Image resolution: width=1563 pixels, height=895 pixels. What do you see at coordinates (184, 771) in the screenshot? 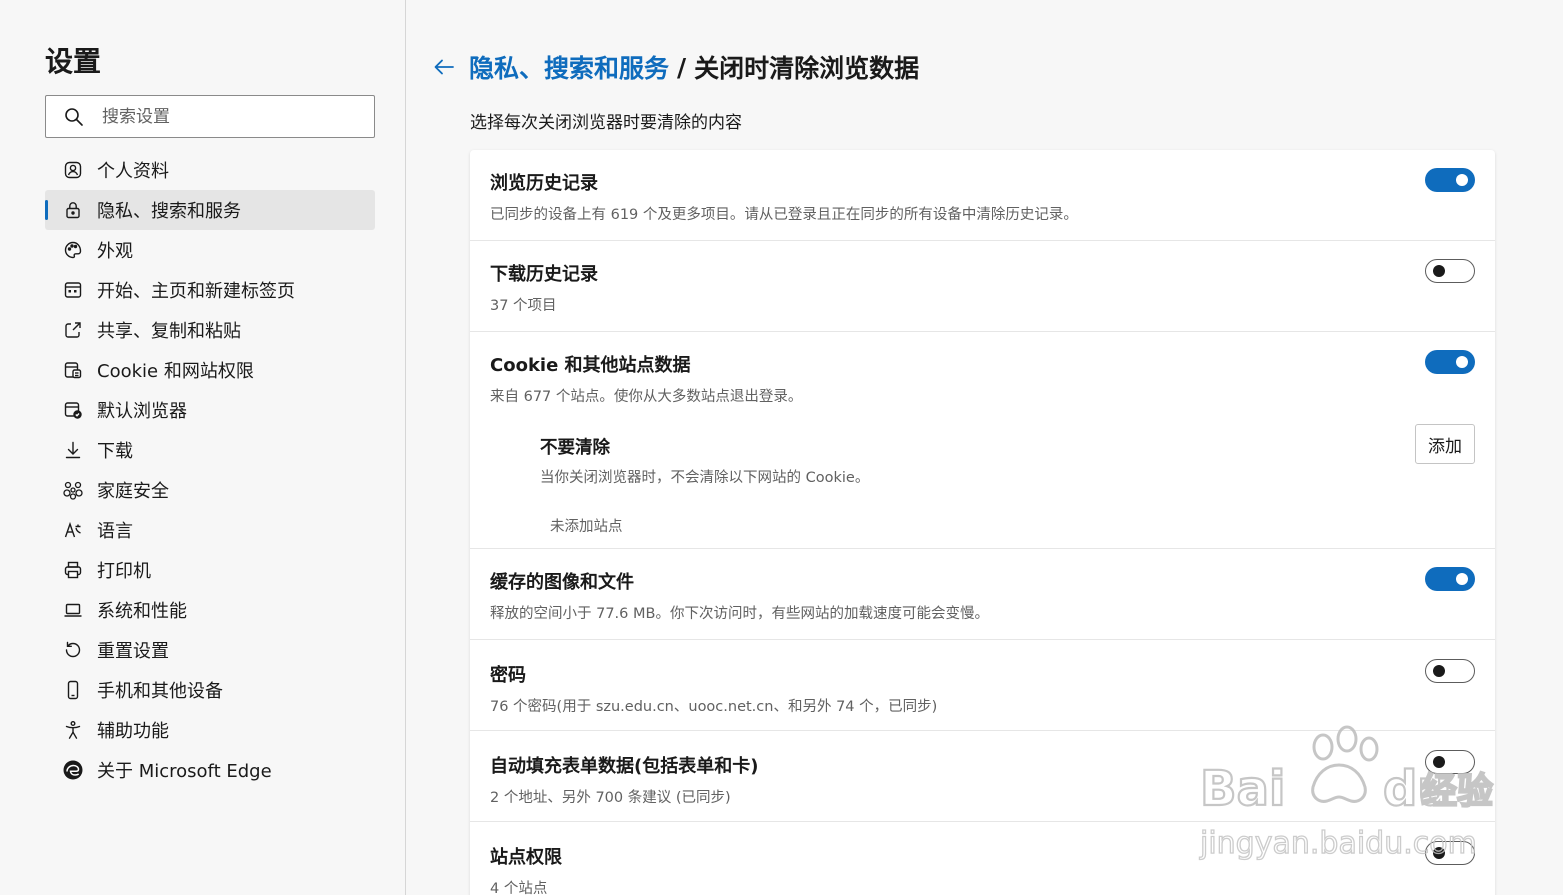
I see `sidebar-item-label: 关于 Microsoft Edge` at bounding box center [184, 771].